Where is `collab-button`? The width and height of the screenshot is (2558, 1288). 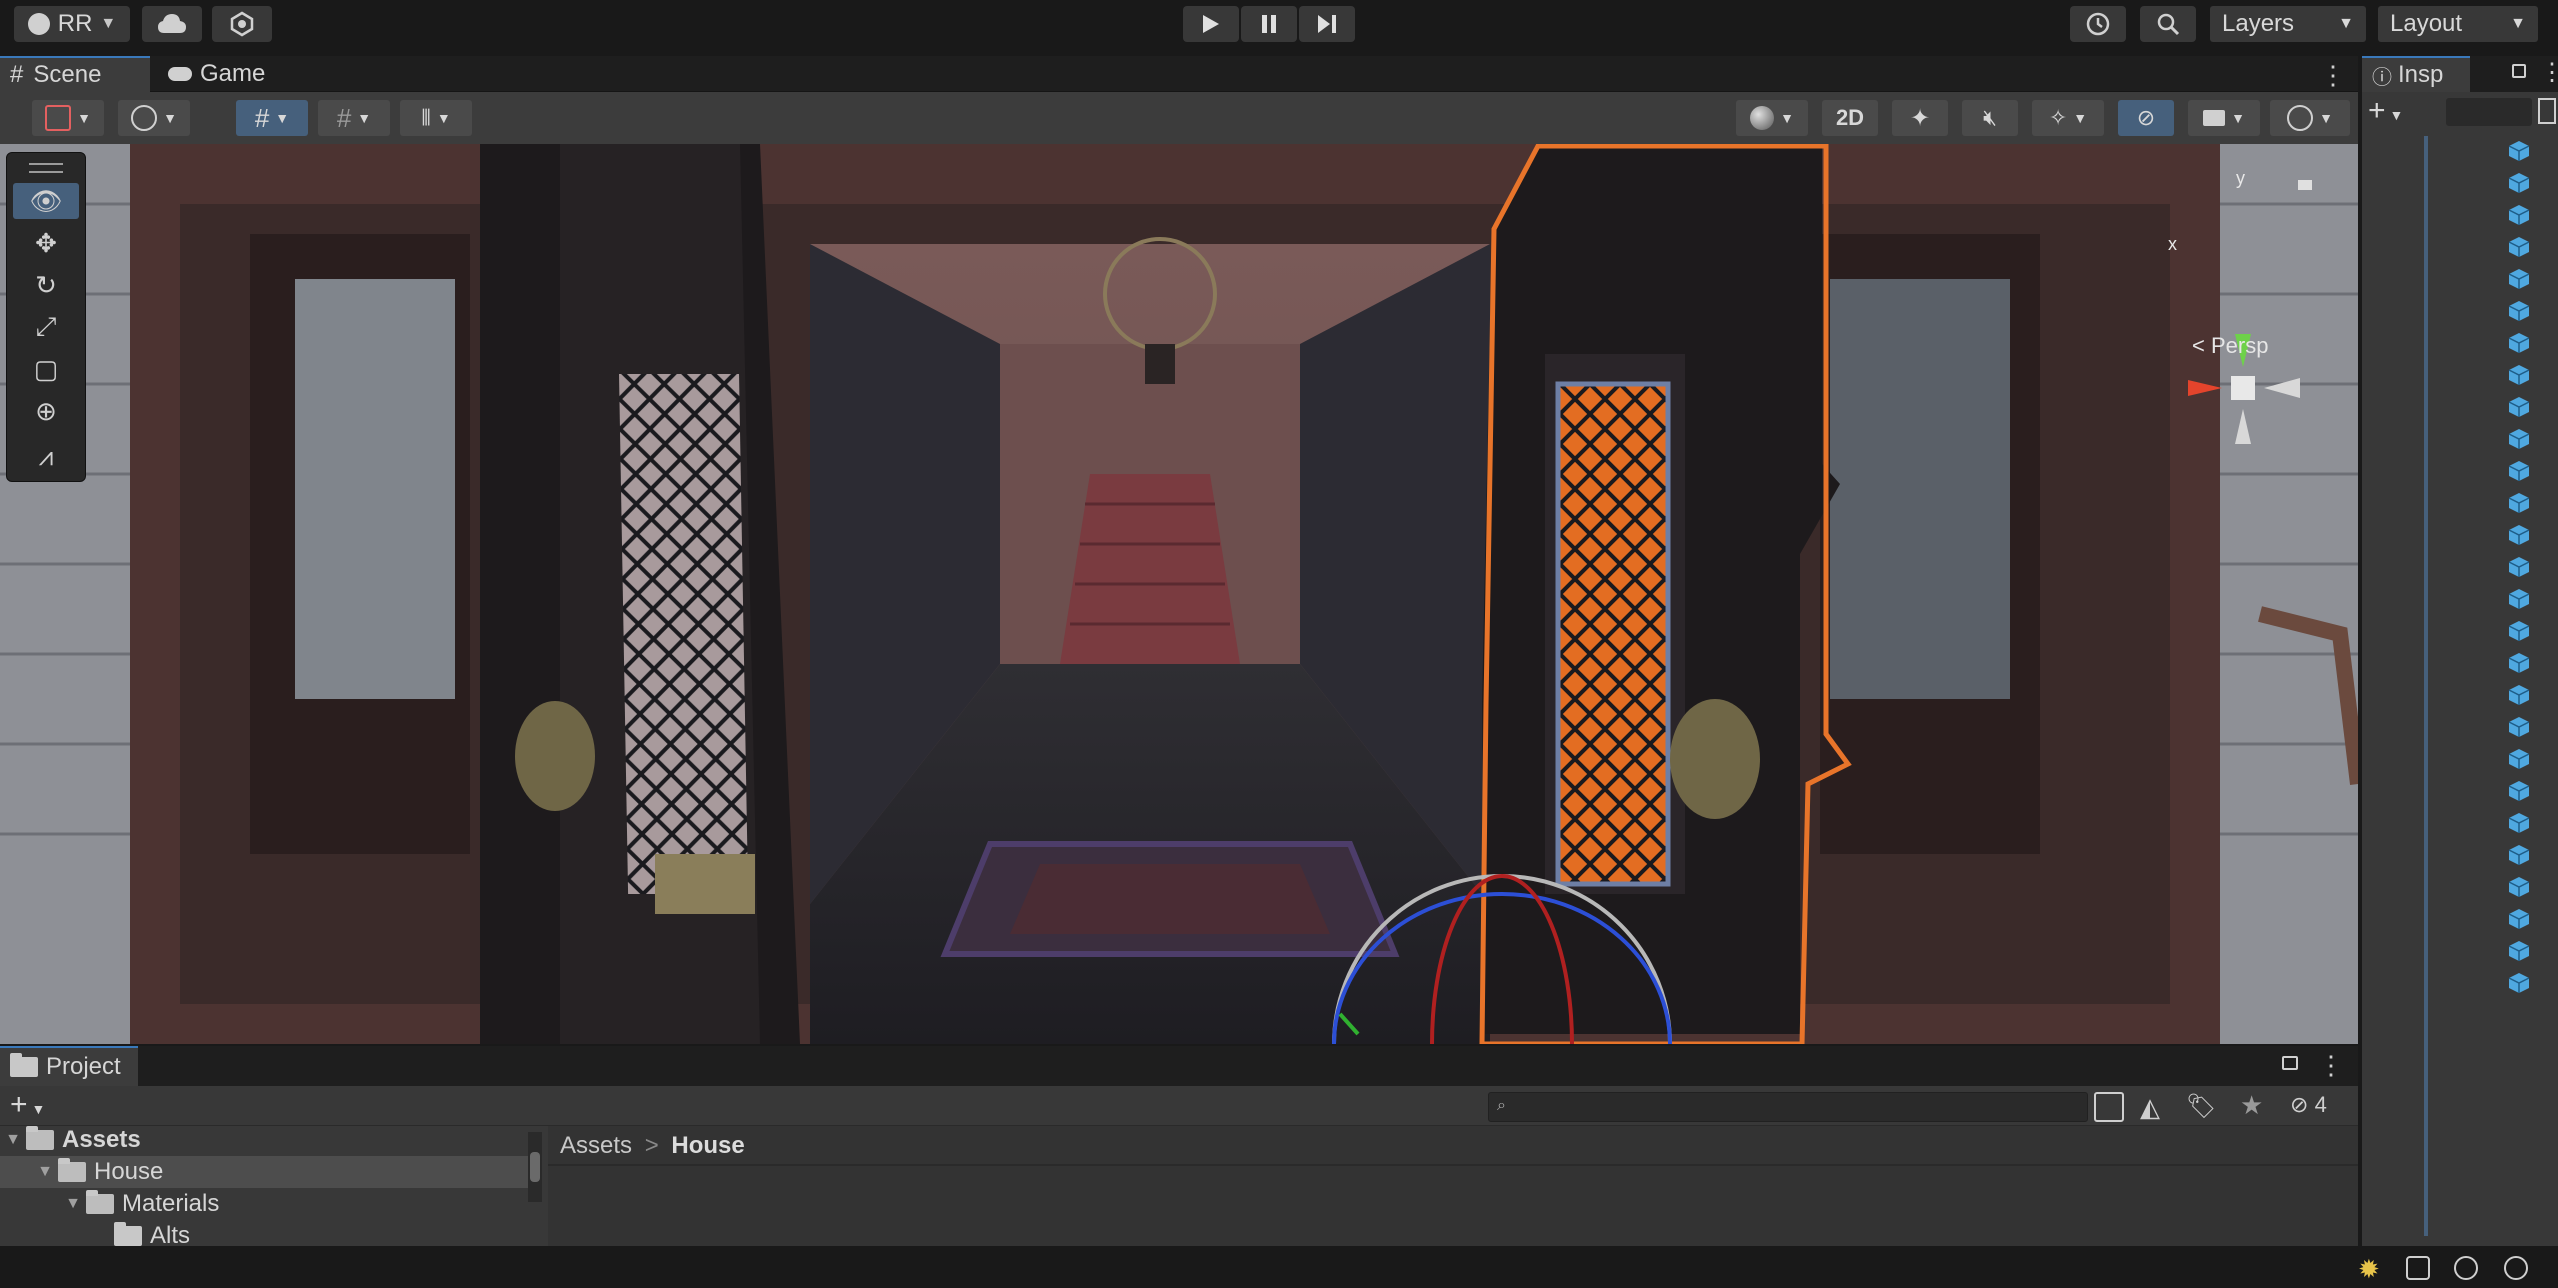 collab-button is located at coordinates (242, 24).